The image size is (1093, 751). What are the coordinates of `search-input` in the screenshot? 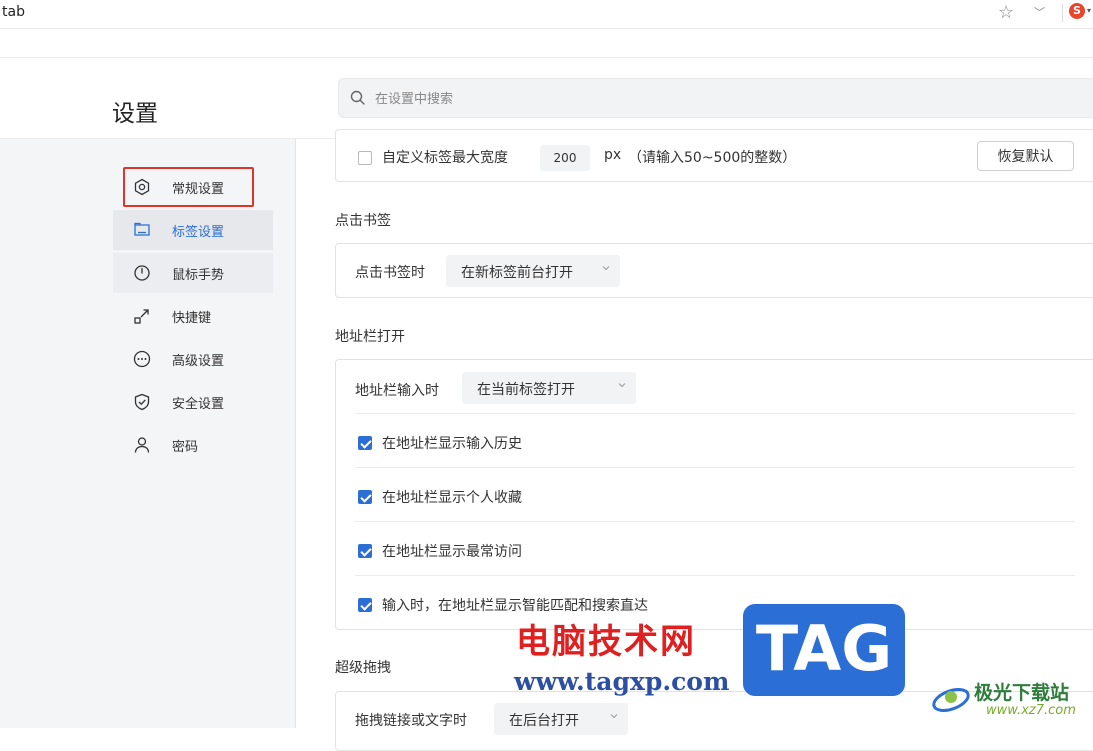 It's located at (675, 99).